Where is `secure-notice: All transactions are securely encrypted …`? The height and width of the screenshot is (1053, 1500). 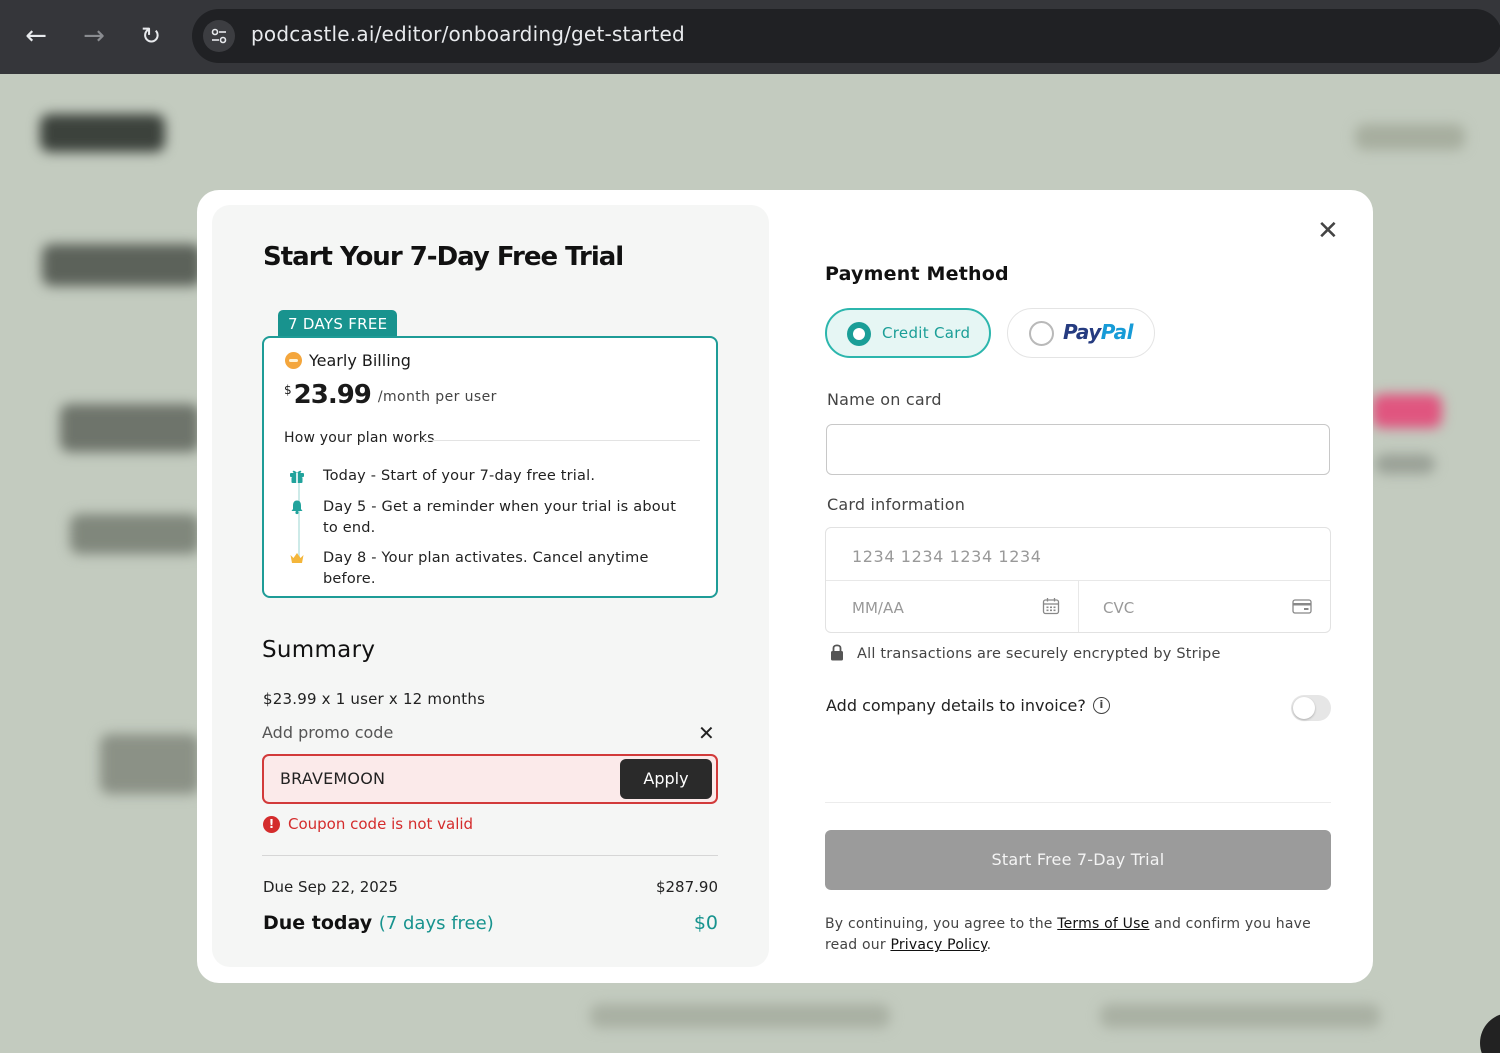 secure-notice: All transactions are securely encrypted … is located at coordinates (1025, 654).